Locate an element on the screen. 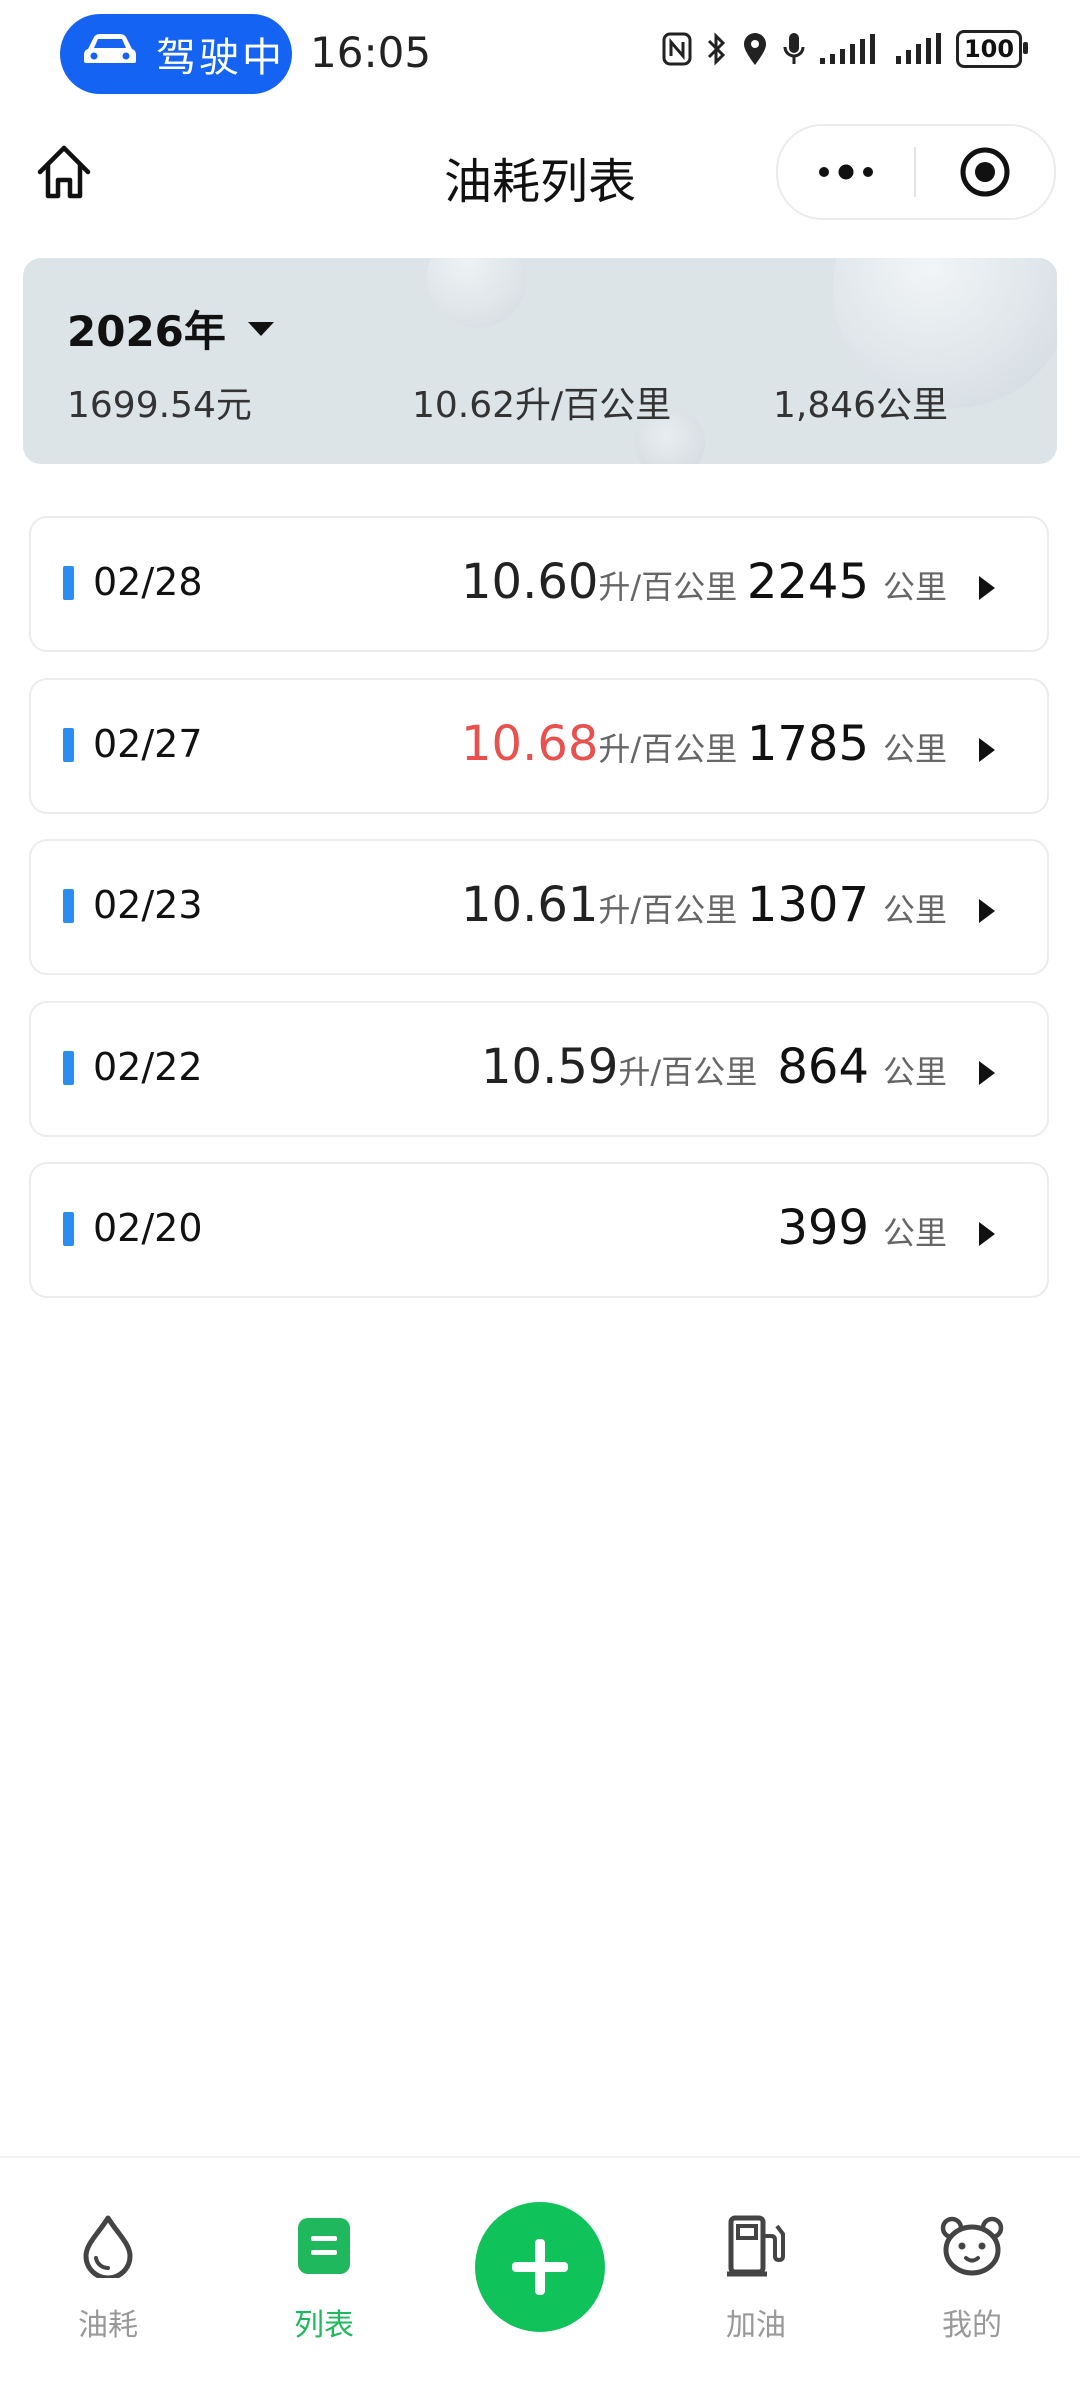 This screenshot has width=1080, height=2389. year-selector: 2026年 is located at coordinates (170, 328).